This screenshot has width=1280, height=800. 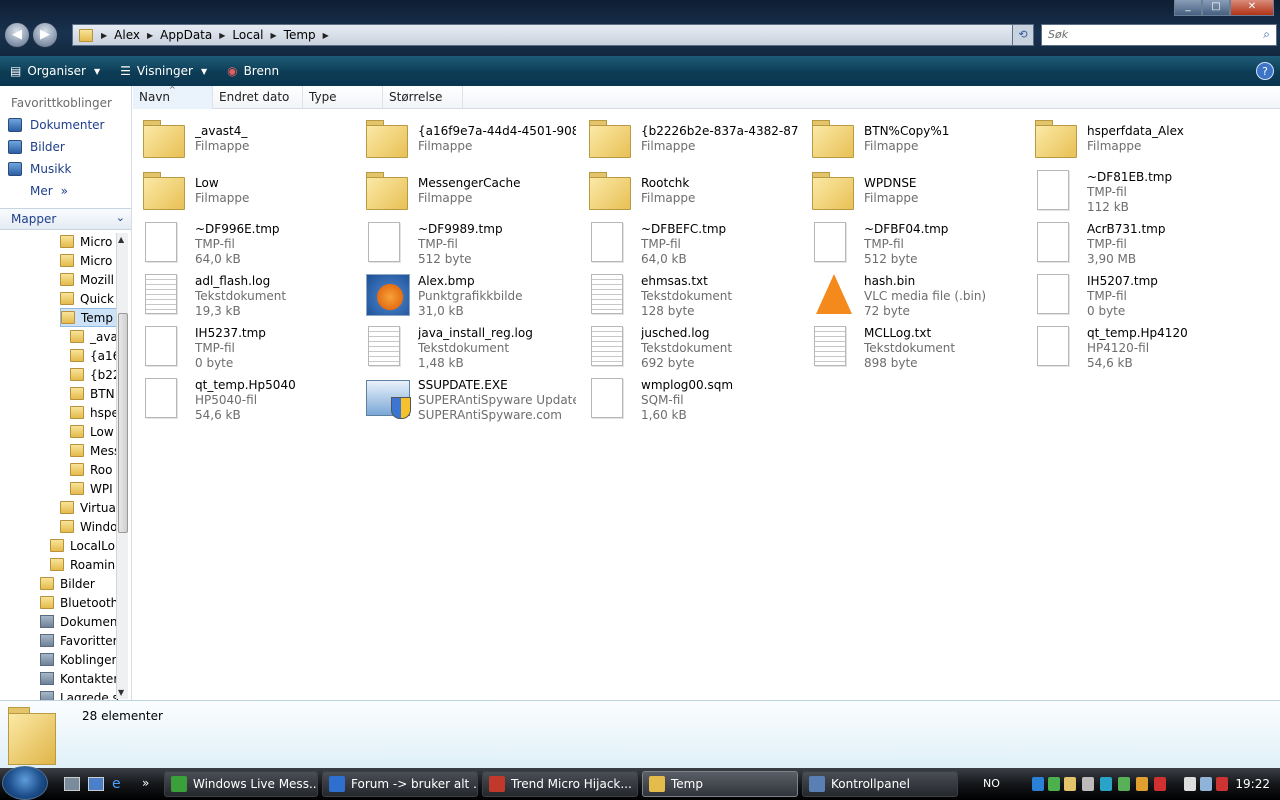 What do you see at coordinates (94, 431) in the screenshot?
I see `tree-item: Low` at bounding box center [94, 431].